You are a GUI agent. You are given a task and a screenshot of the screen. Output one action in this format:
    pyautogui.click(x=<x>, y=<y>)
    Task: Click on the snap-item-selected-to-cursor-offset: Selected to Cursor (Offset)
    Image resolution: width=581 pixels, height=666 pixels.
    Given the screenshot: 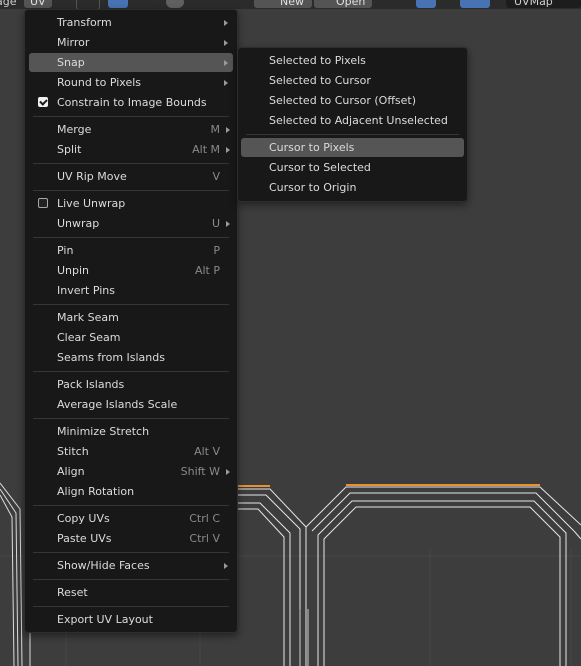 What is the action you would take?
    pyautogui.click(x=352, y=100)
    